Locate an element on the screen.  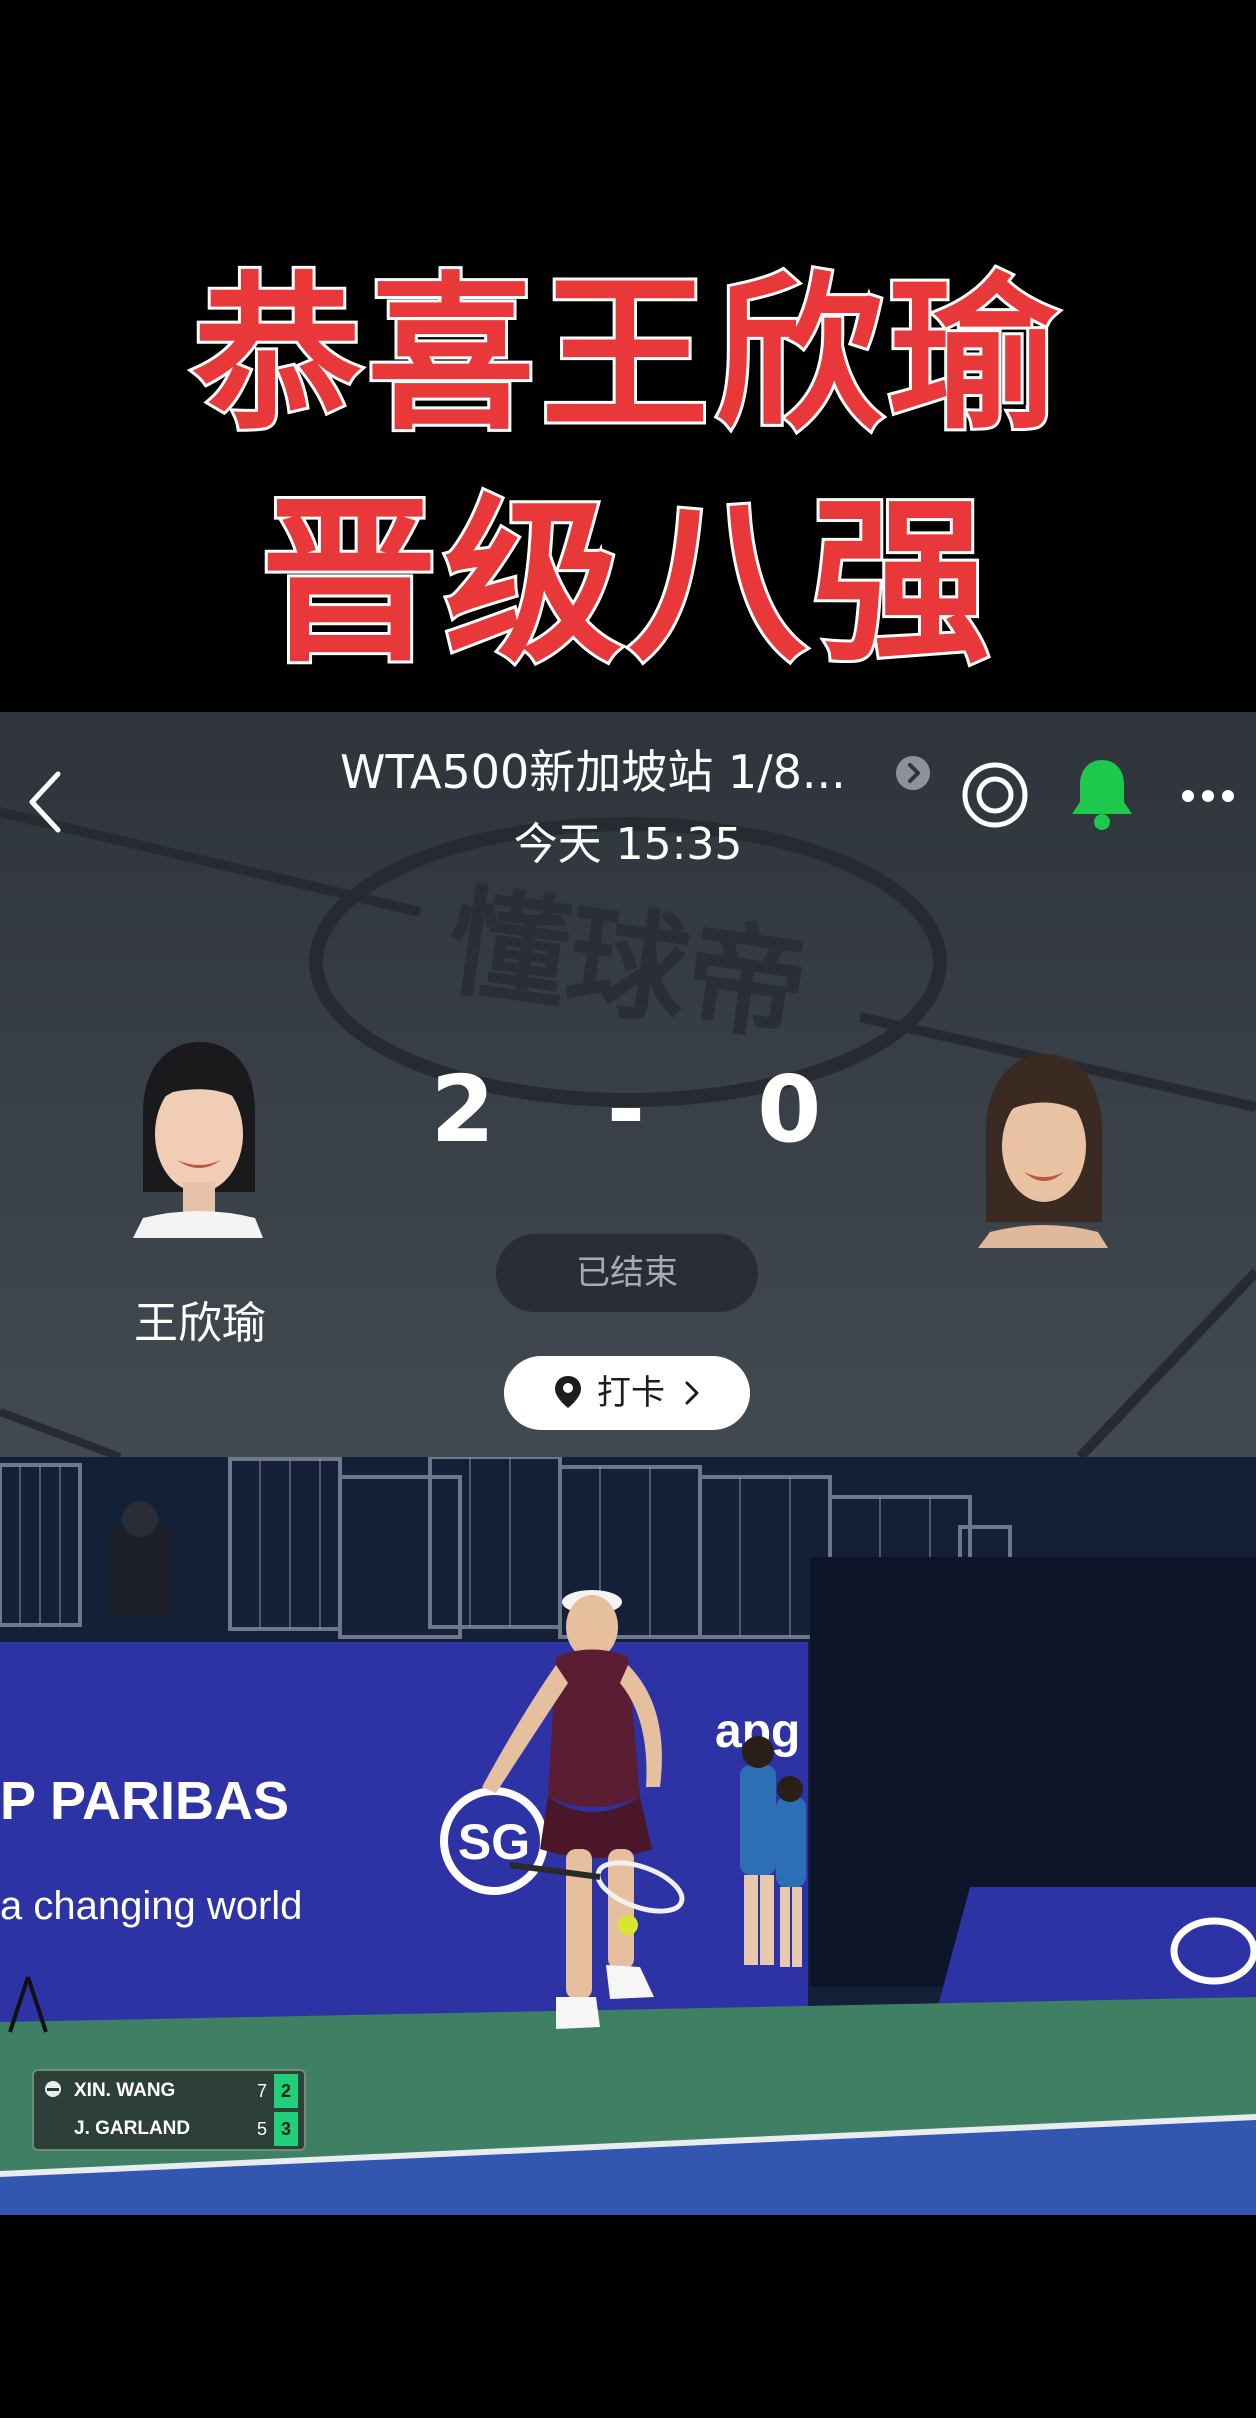
target-icon is located at coordinates (995, 795).